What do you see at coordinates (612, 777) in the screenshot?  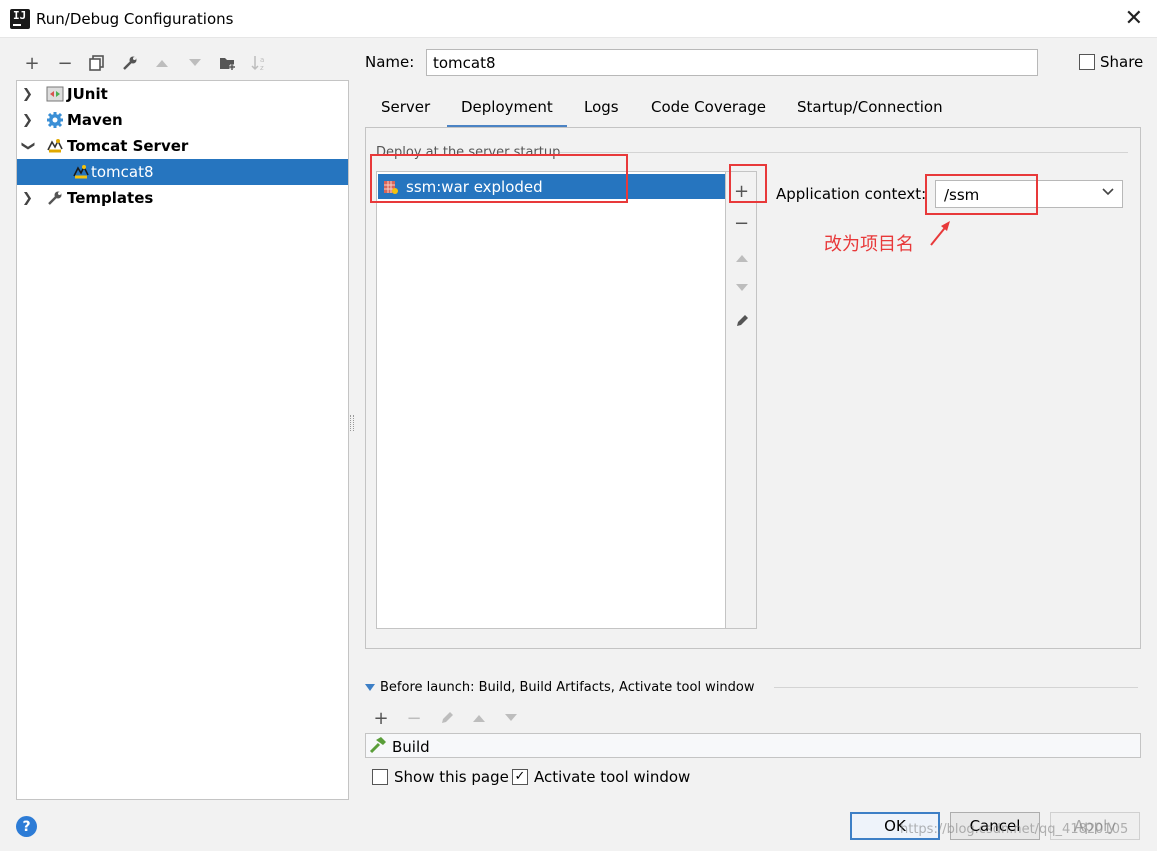 I see `activate-tool-window-label: Activate tool window` at bounding box center [612, 777].